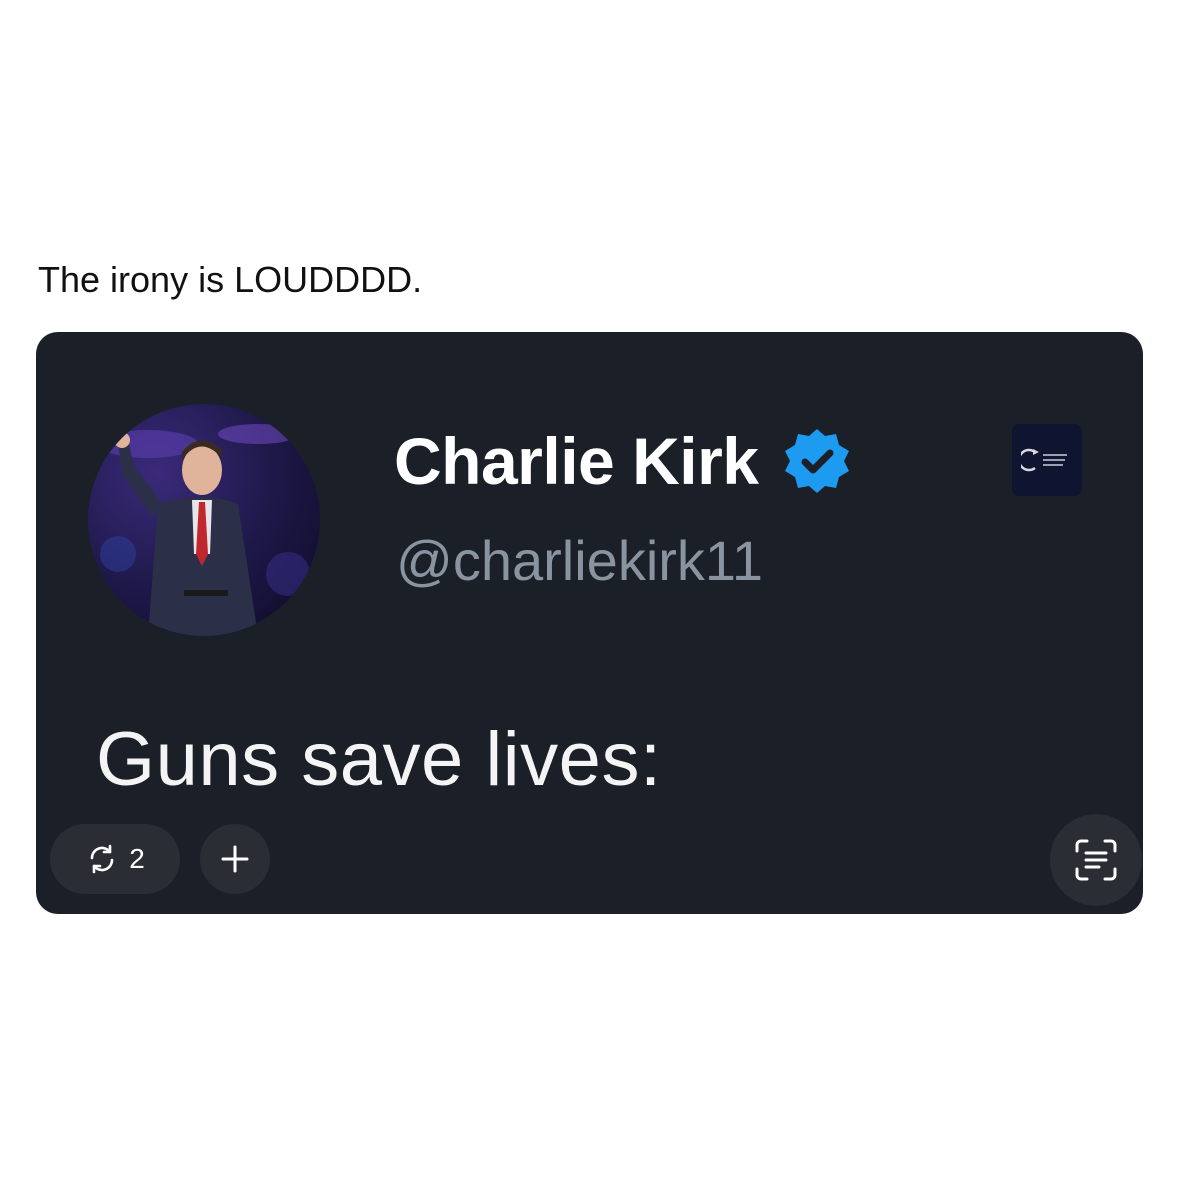 The height and width of the screenshot is (1179, 1179). Describe the element at coordinates (204, 530) in the screenshot. I see `avatar-photo` at that location.